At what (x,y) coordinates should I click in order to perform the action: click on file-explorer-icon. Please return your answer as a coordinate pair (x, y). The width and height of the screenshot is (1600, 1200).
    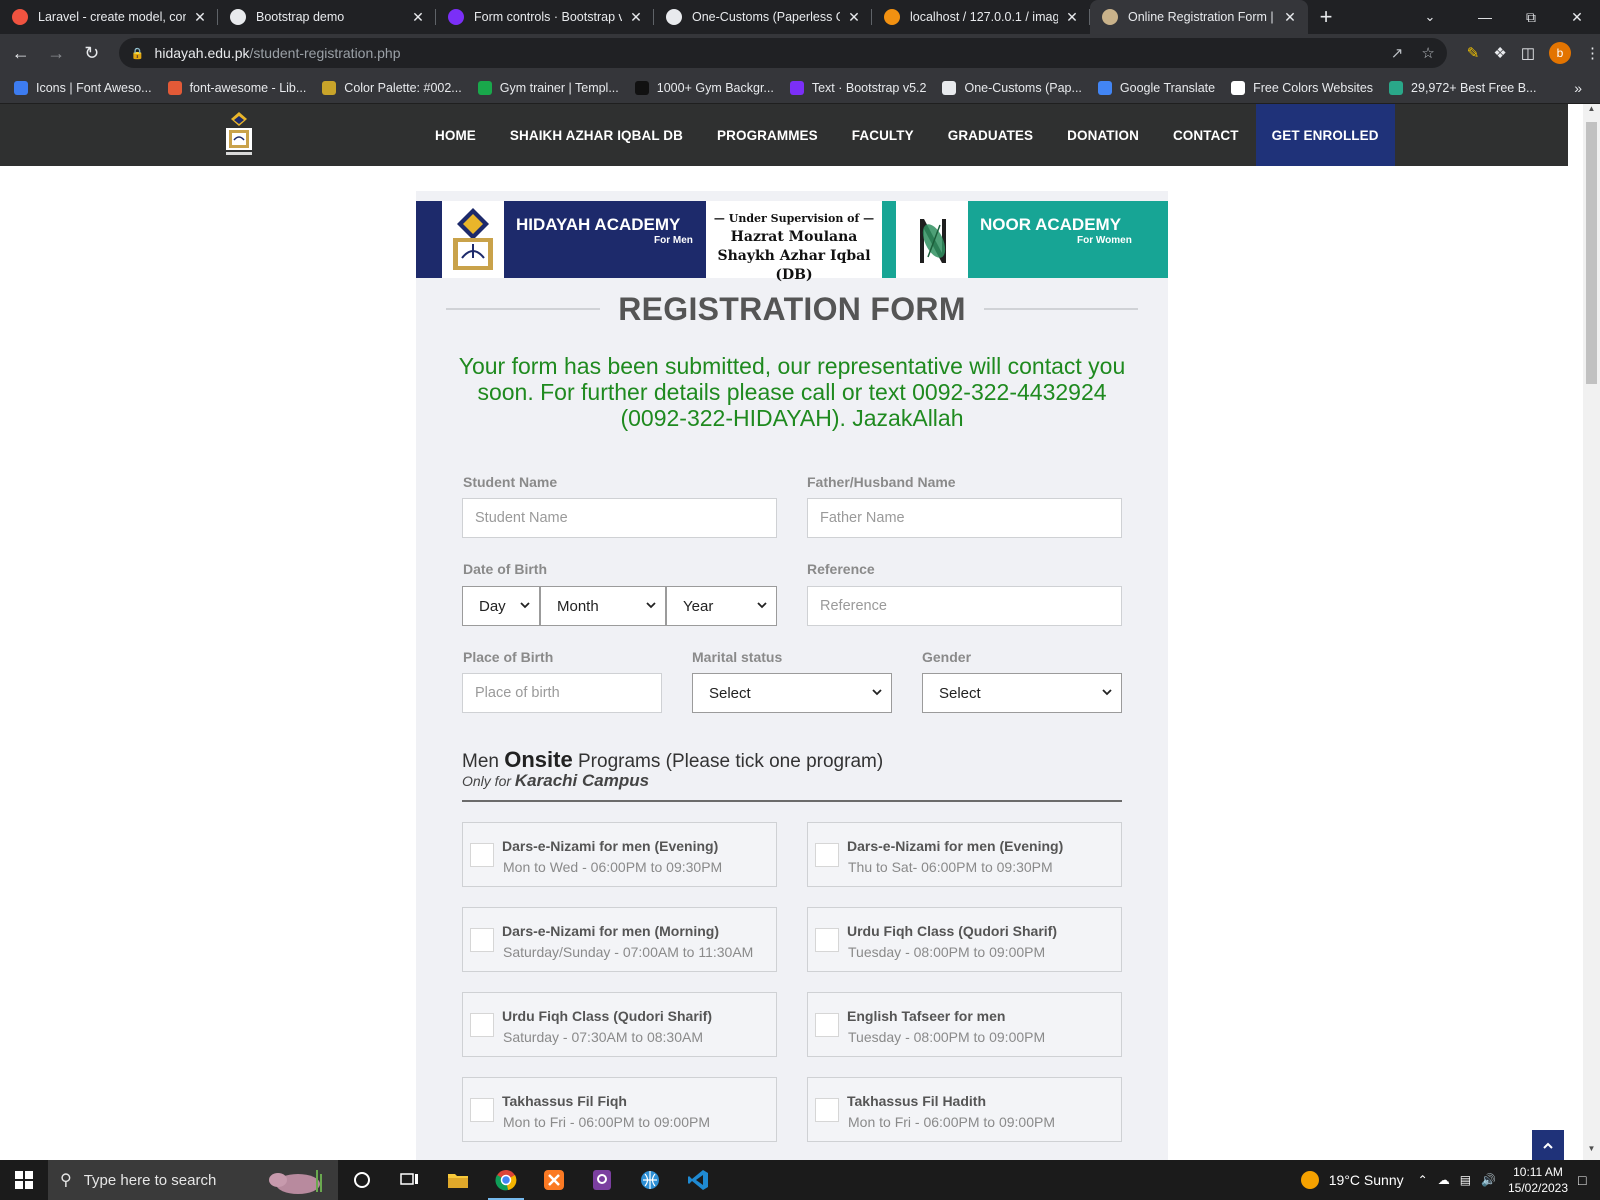
    Looking at the image, I should click on (458, 1180).